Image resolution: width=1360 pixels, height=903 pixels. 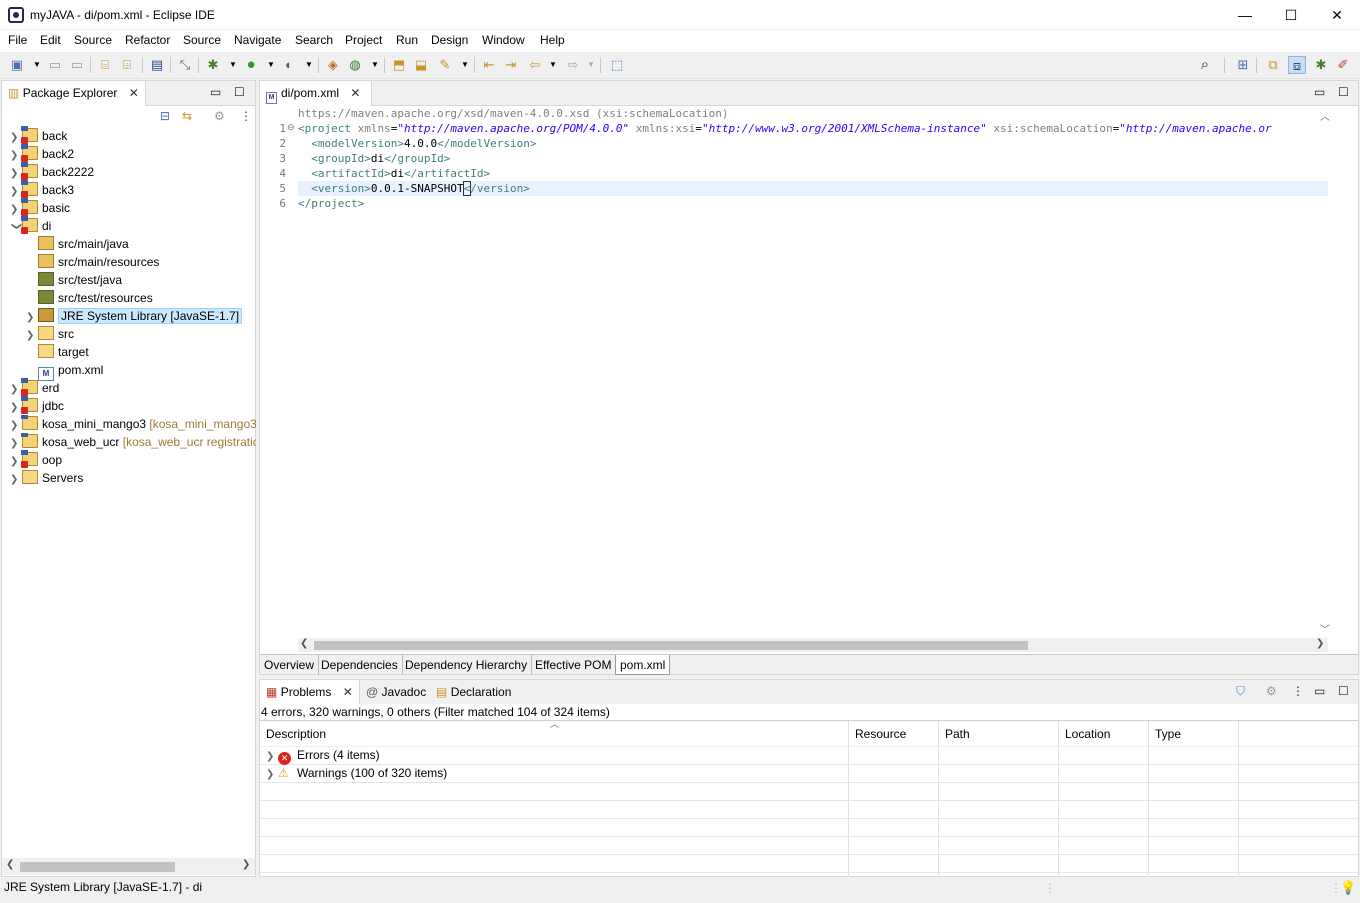 What do you see at coordinates (573, 65) in the screenshot?
I see `forward-icon: ⇨` at bounding box center [573, 65].